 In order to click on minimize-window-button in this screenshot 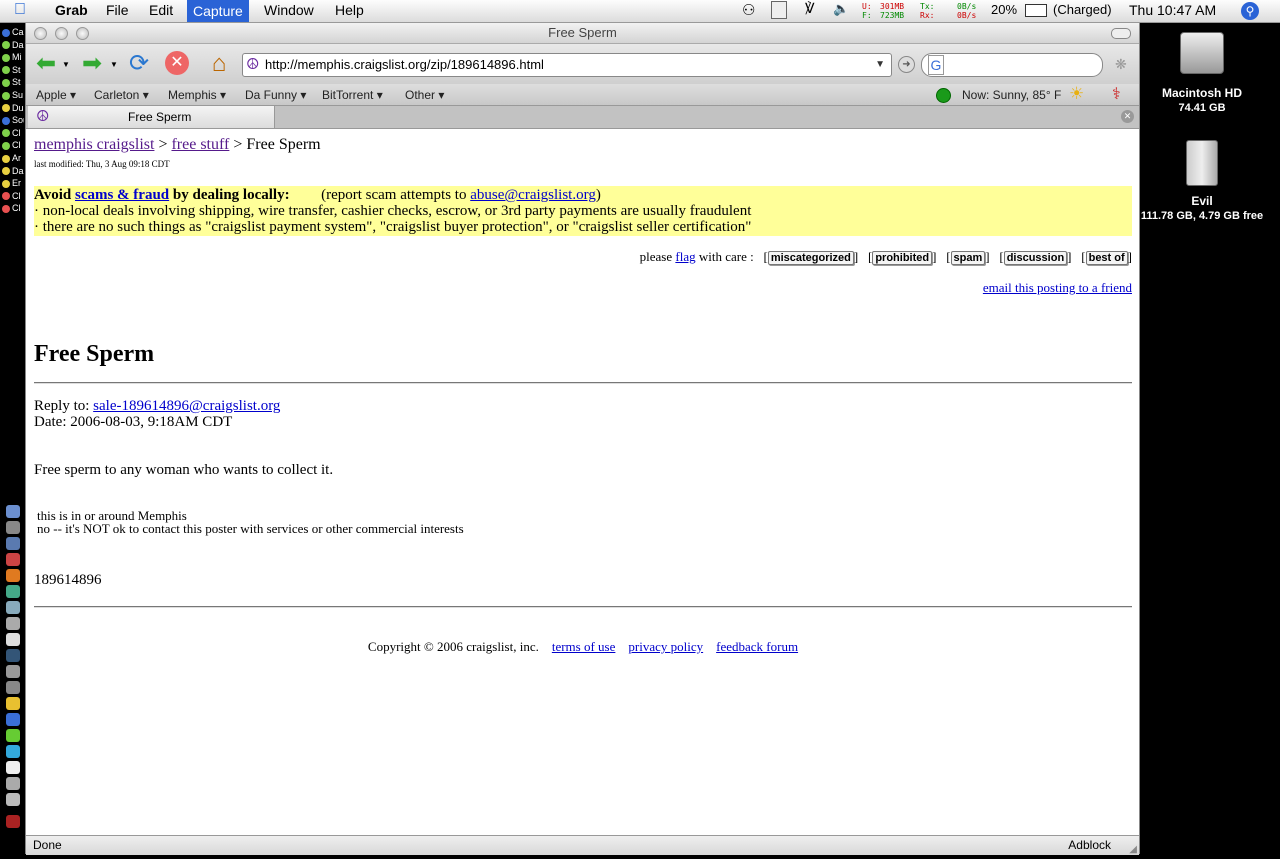, I will do `click(61, 33)`.